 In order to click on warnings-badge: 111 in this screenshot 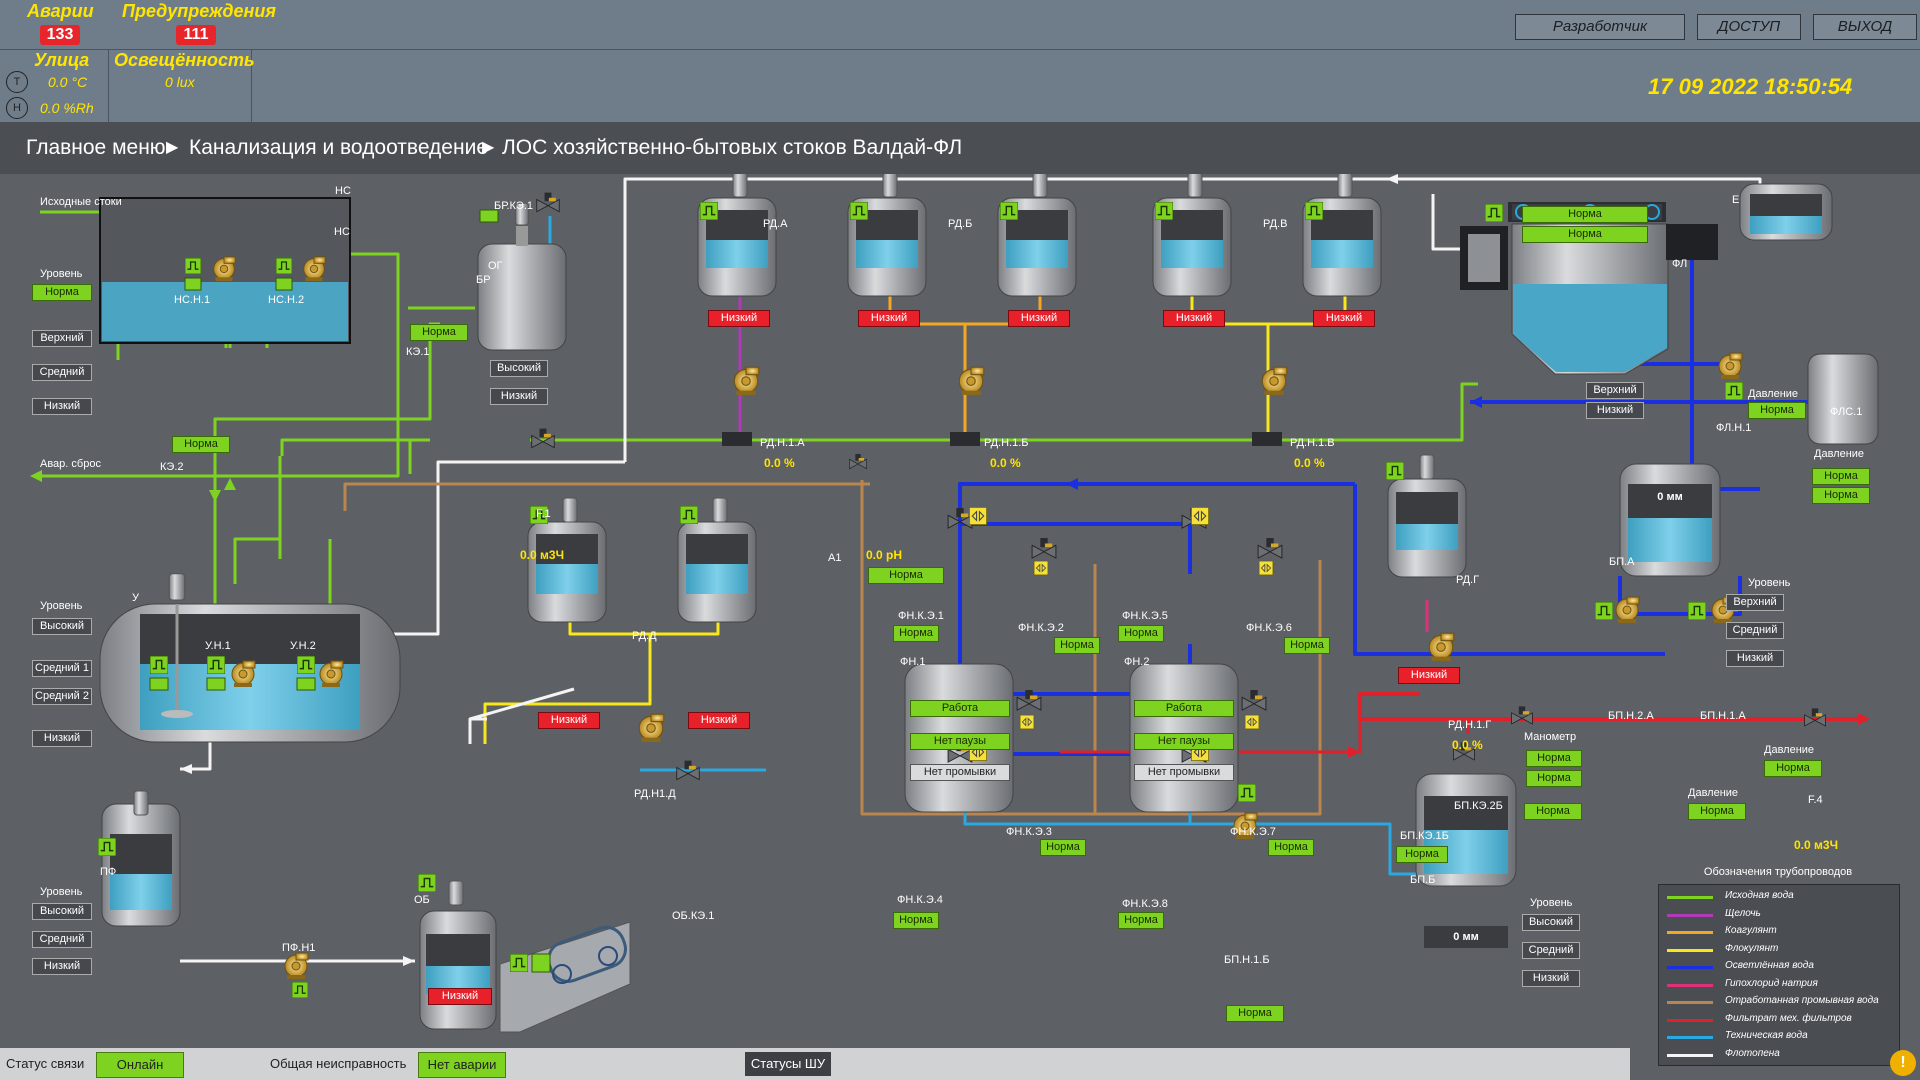, I will do `click(196, 35)`.